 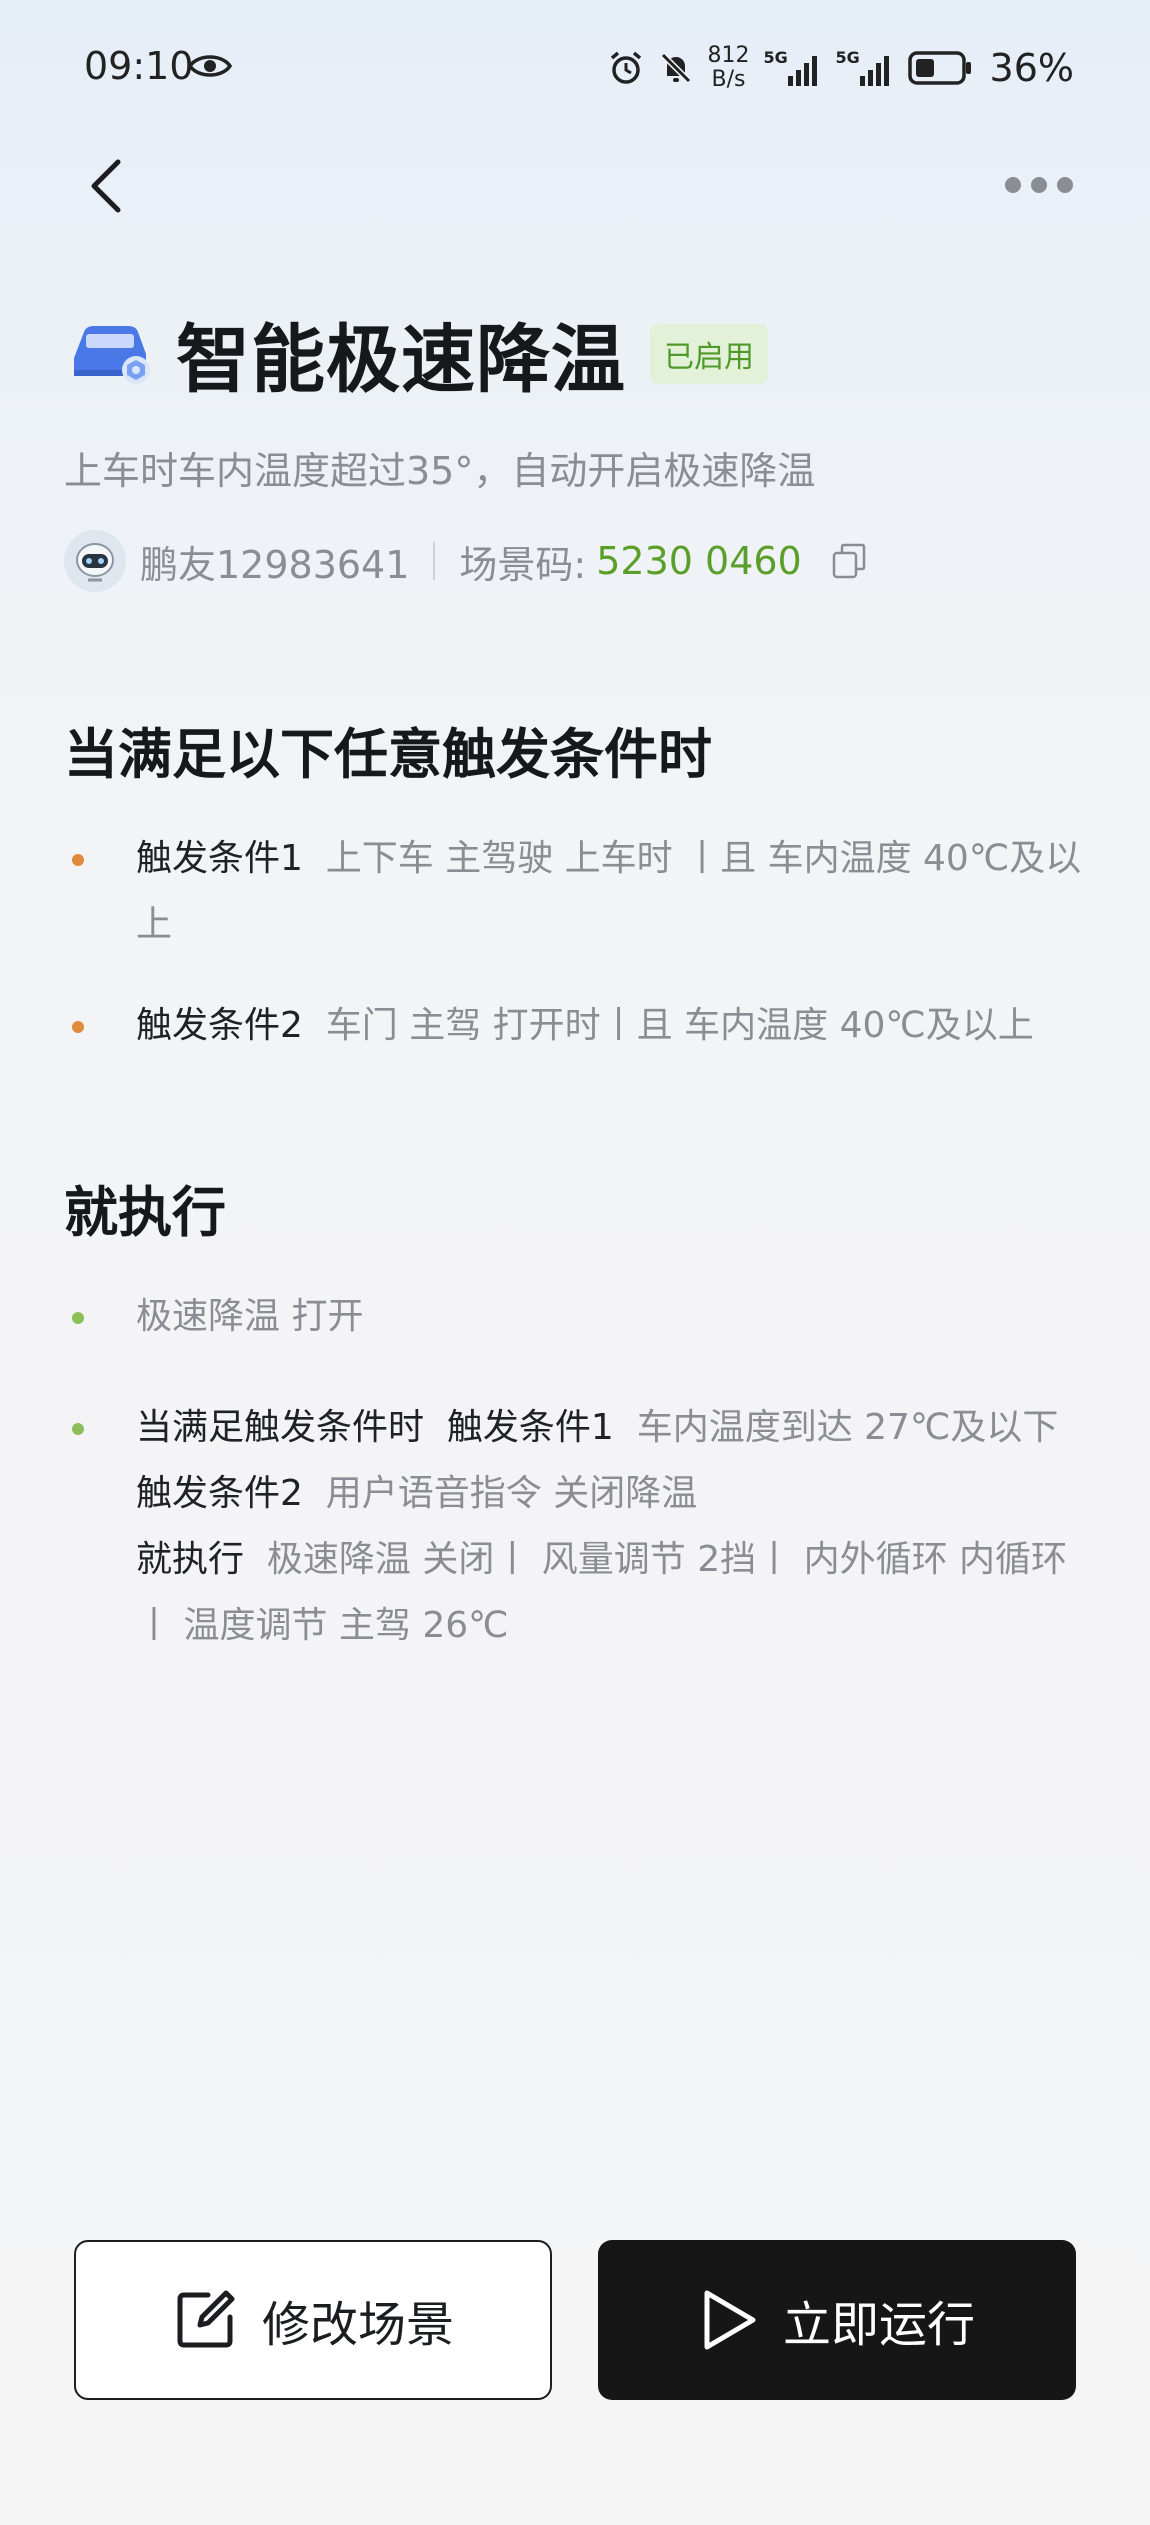 What do you see at coordinates (210, 66) in the screenshot?
I see `eye-icon` at bounding box center [210, 66].